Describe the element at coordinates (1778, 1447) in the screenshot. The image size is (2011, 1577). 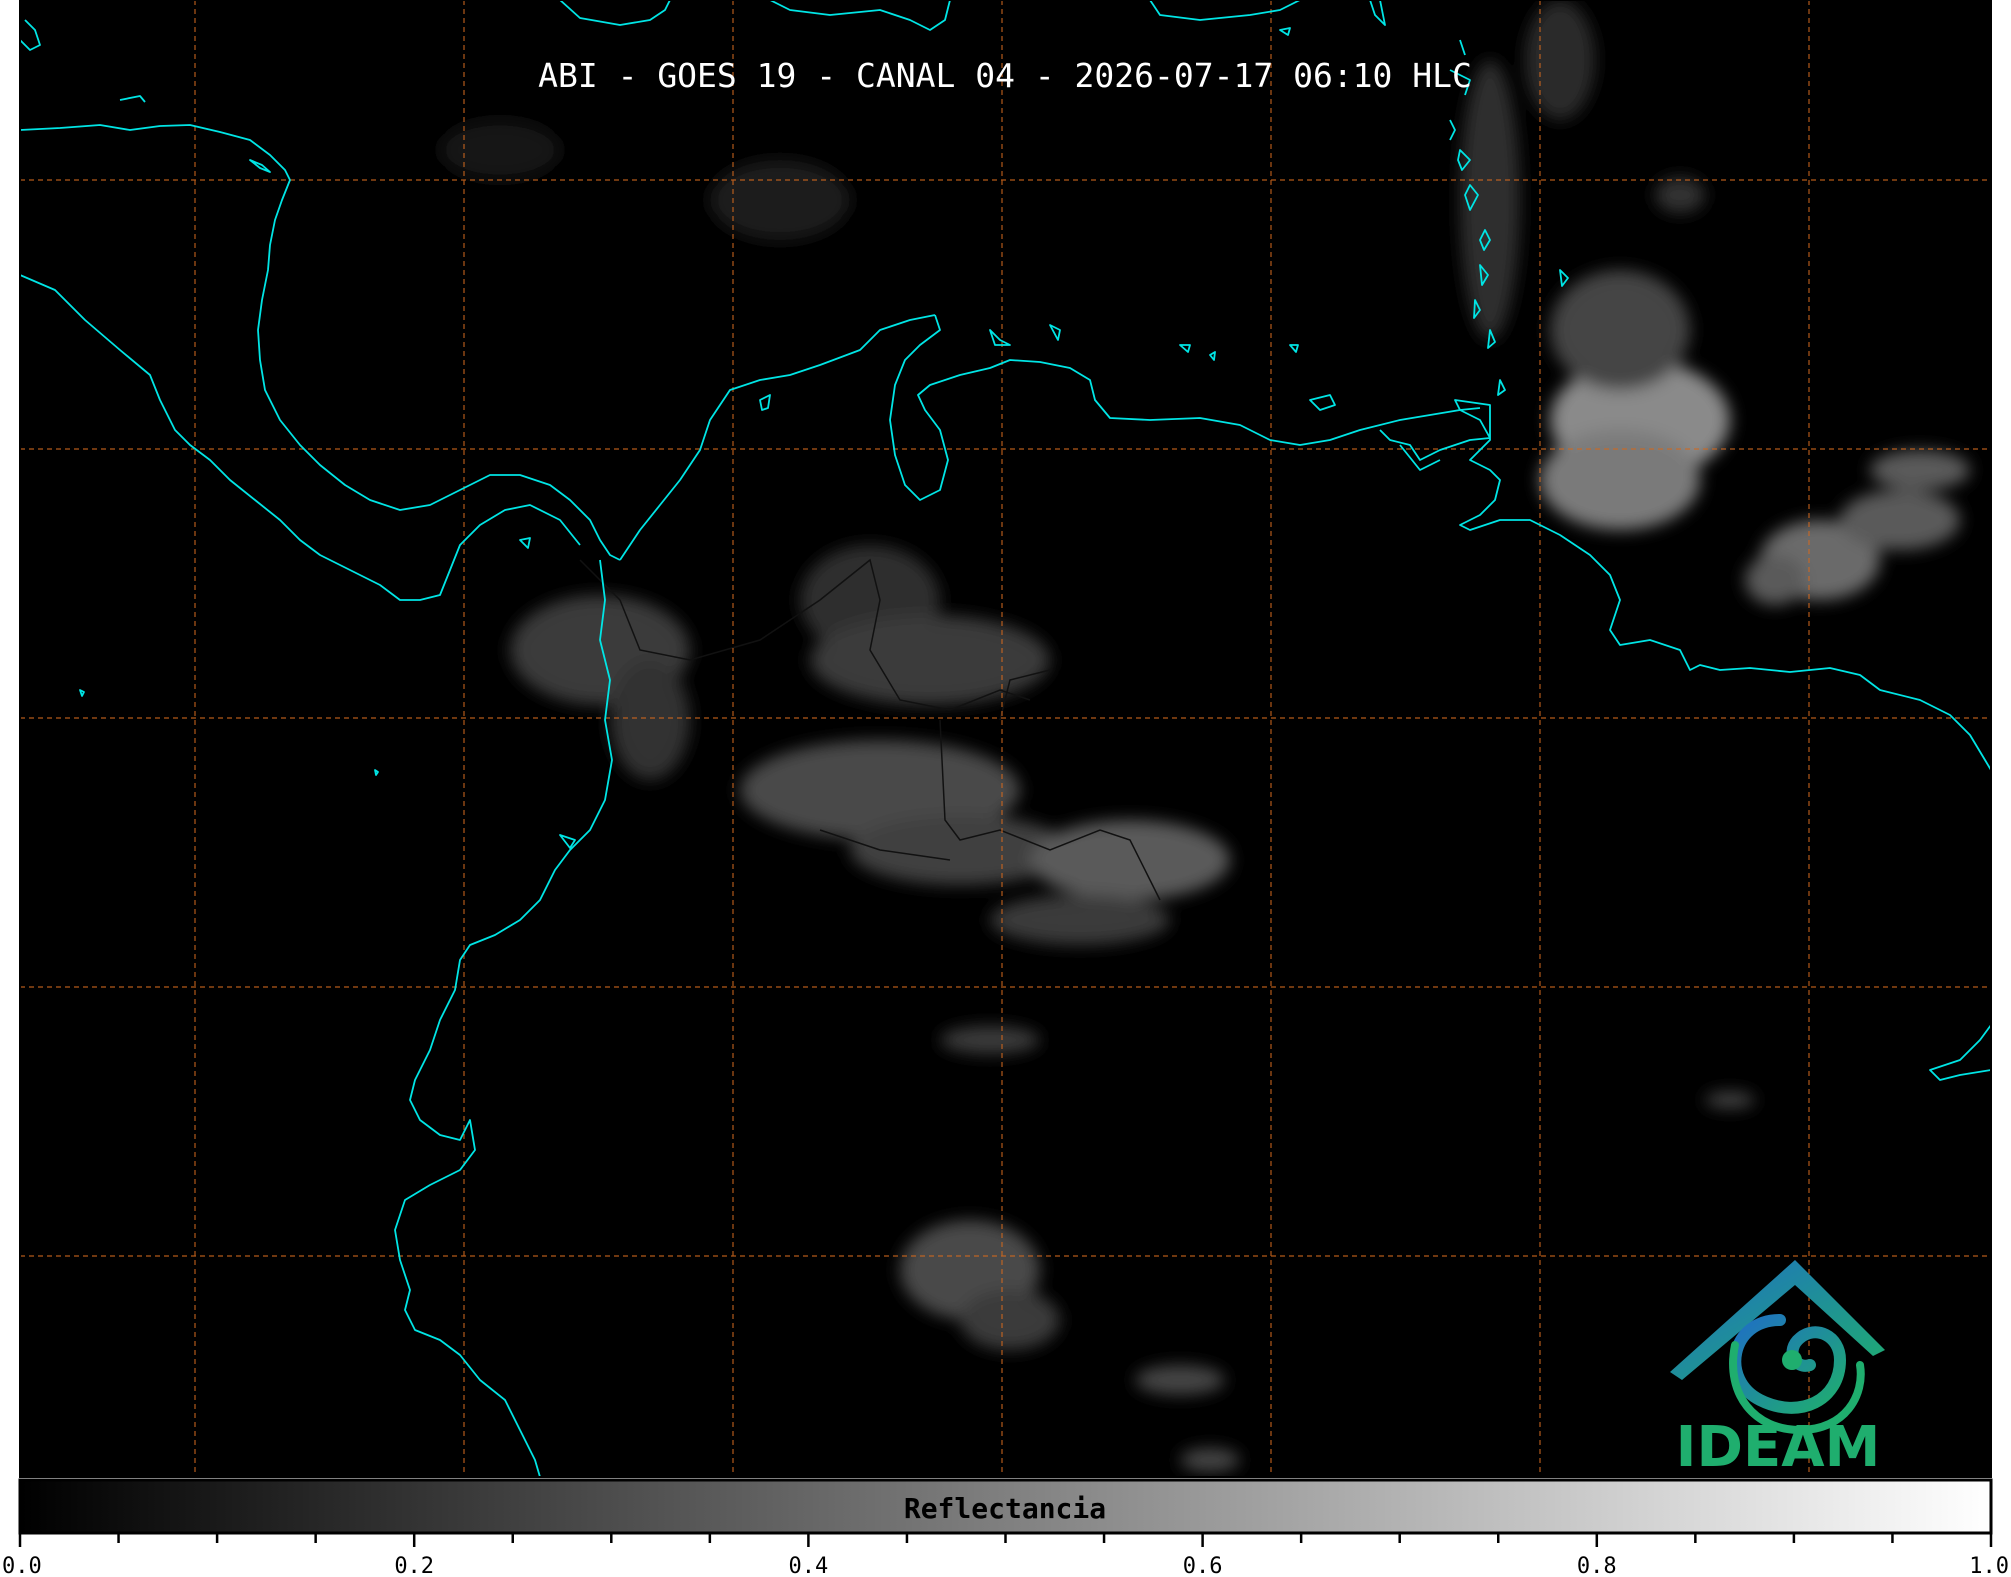
I see `ideam-logo-text: IDEAM` at that location.